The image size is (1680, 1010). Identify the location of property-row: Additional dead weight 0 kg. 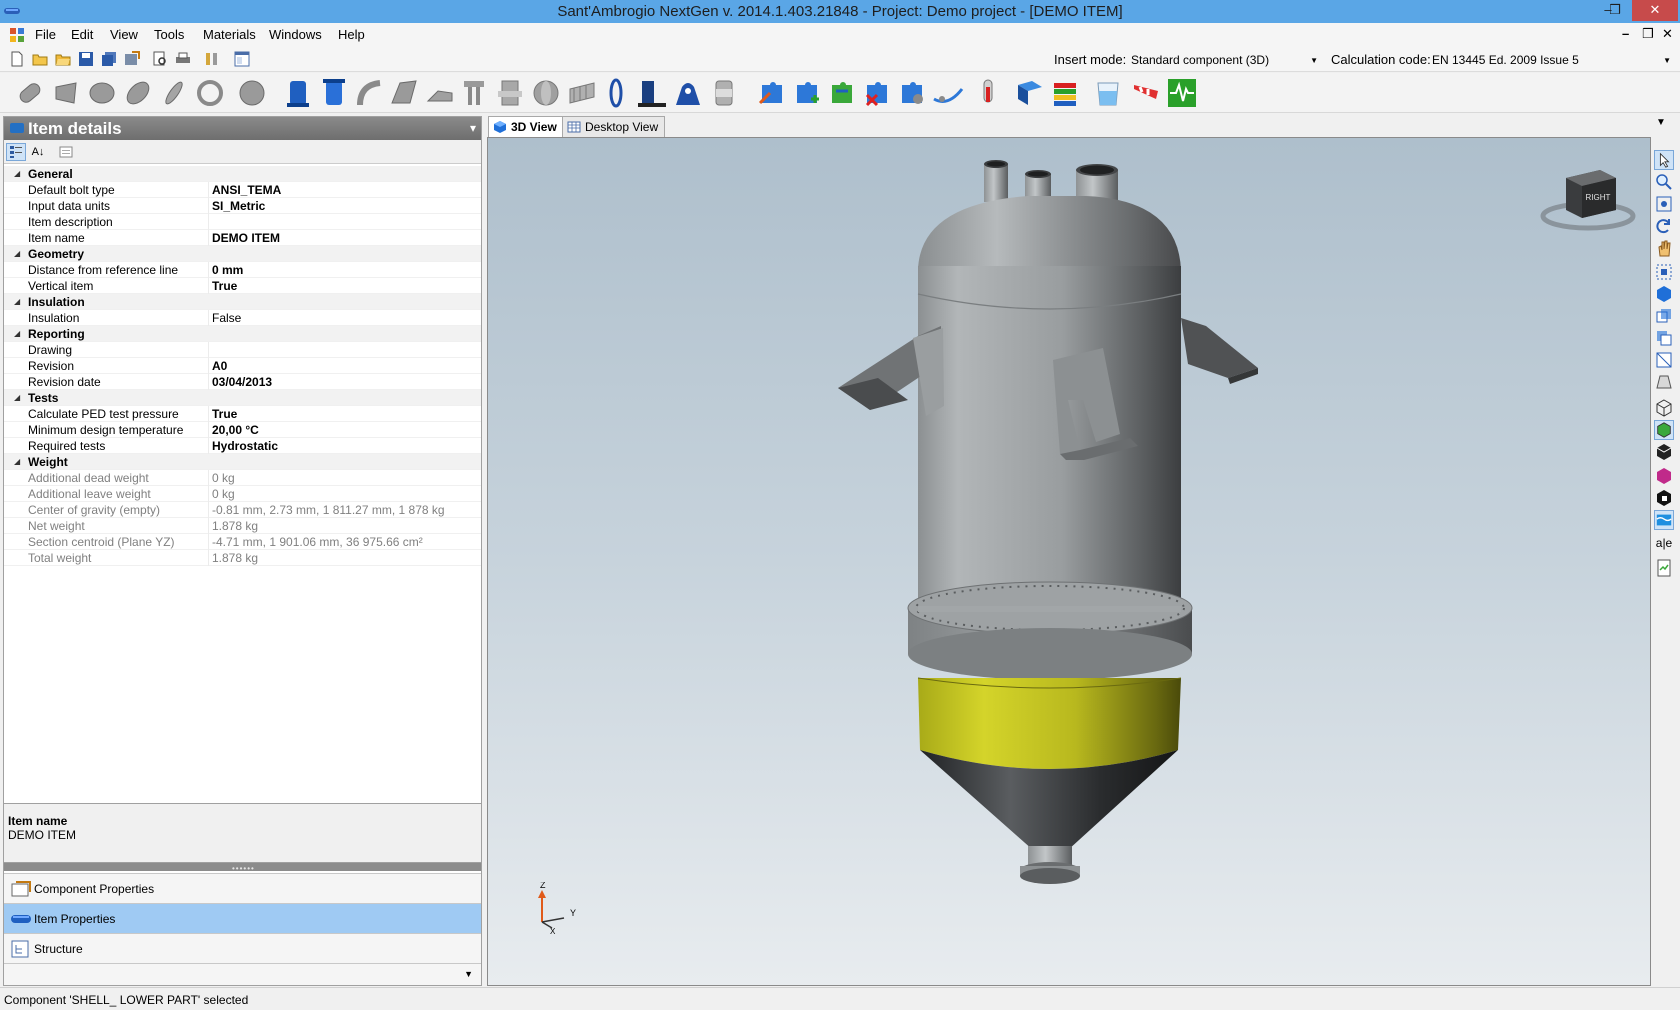
(242, 478).